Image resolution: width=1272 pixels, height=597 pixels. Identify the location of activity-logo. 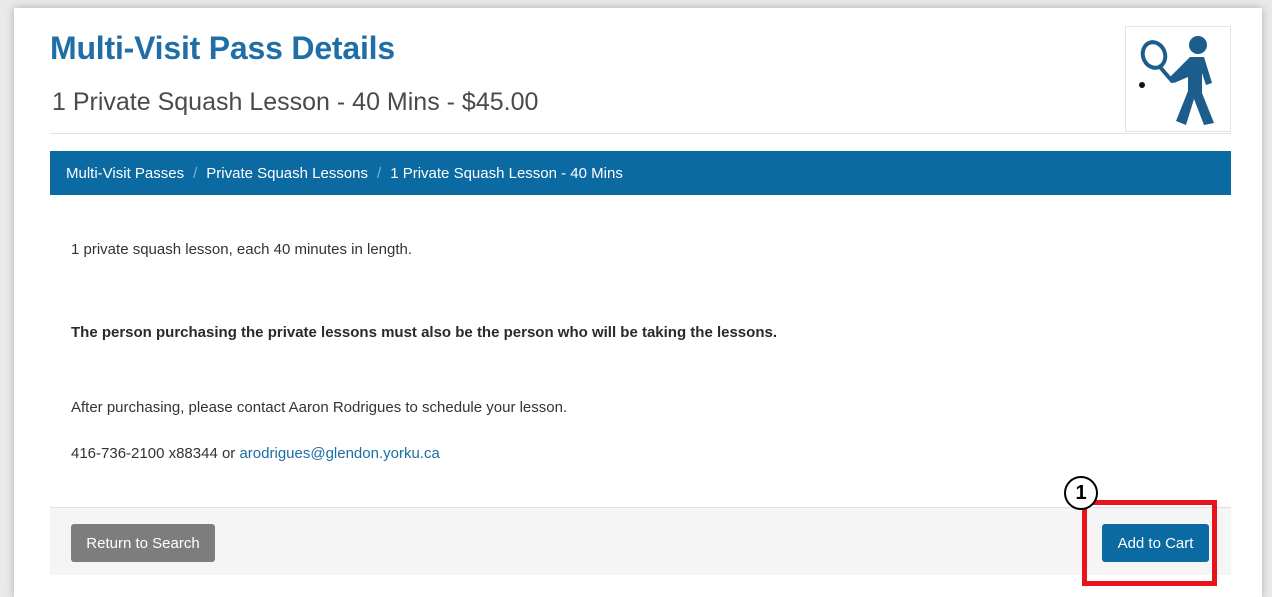
(1178, 79).